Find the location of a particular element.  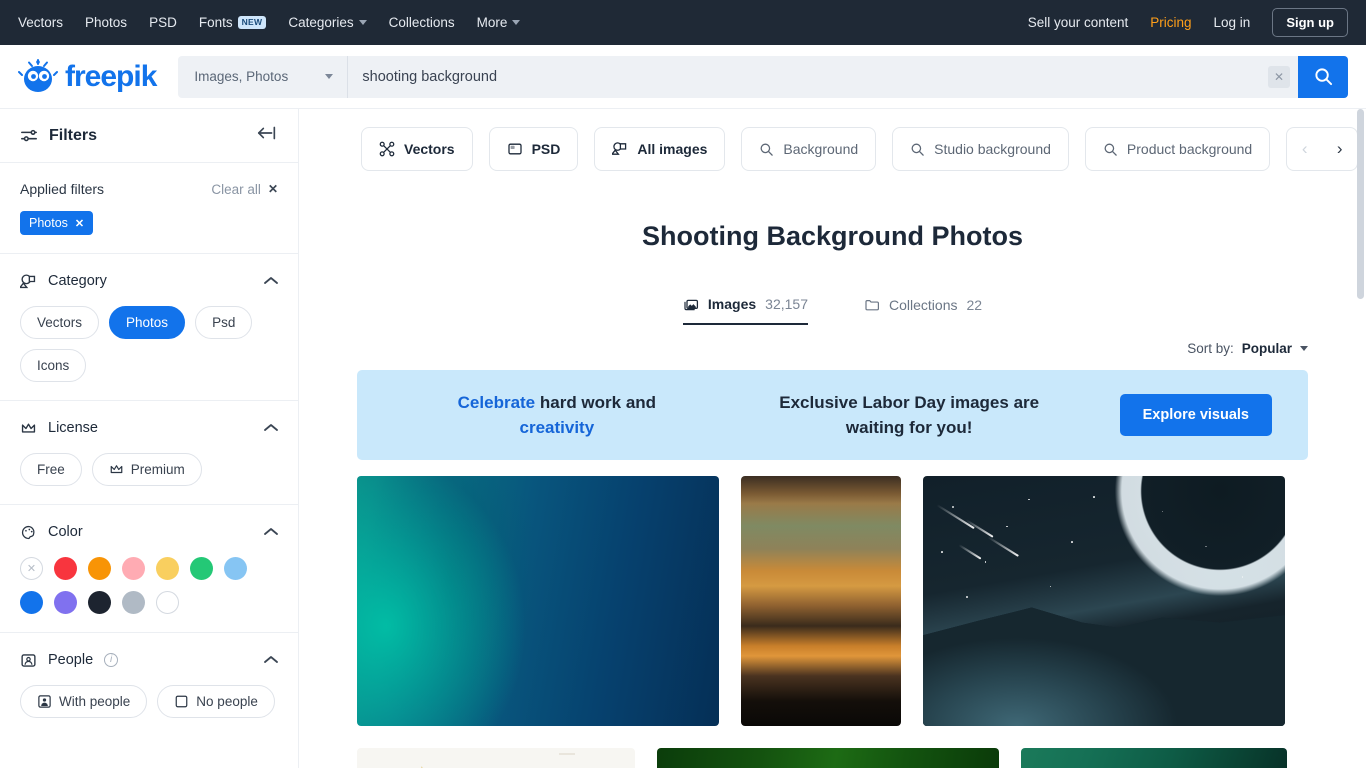

result-tile-aurora is located at coordinates (538, 601).